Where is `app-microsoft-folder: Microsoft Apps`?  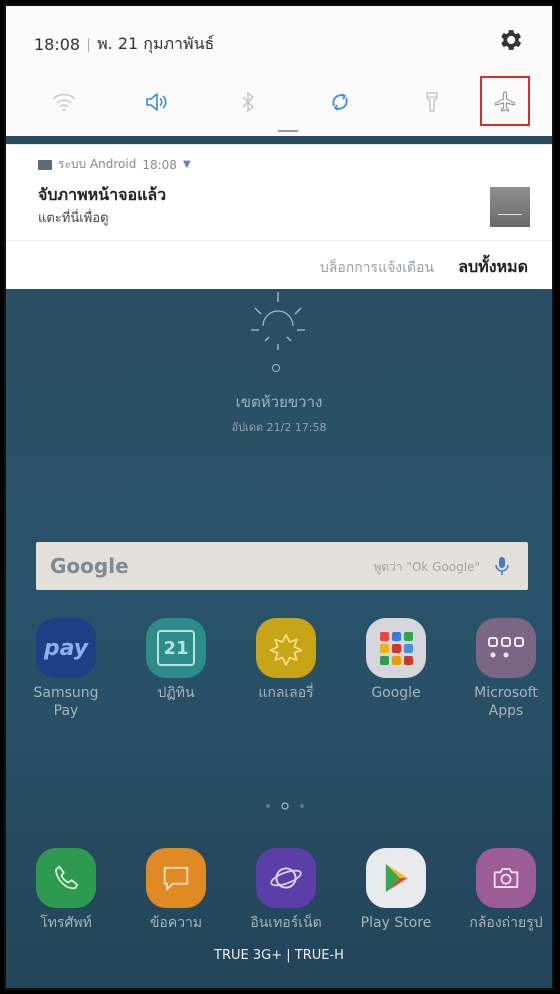 app-microsoft-folder: Microsoft Apps is located at coordinates (506, 669).